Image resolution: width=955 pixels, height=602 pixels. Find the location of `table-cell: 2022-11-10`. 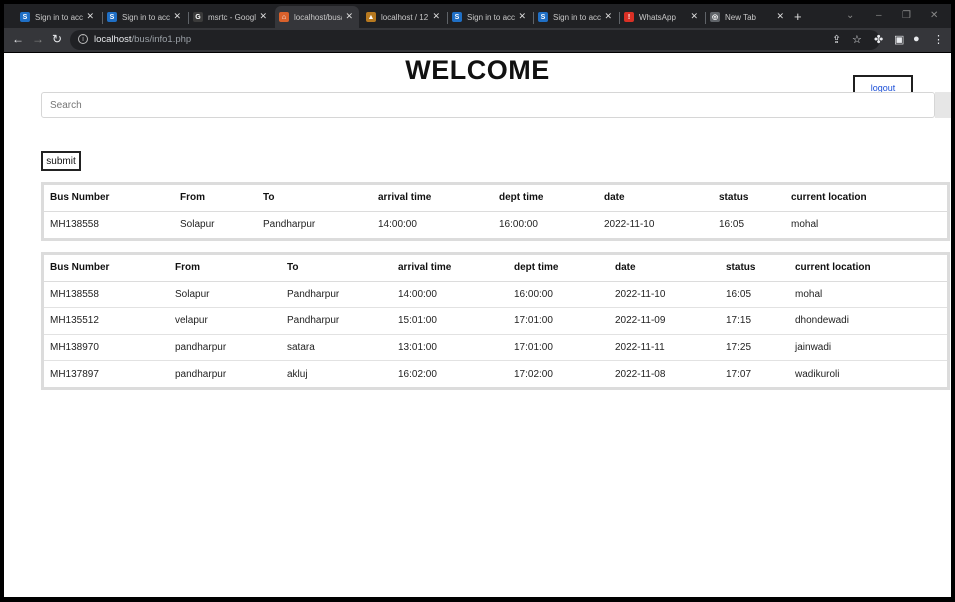

table-cell: 2022-11-10 is located at coordinates (655, 224).